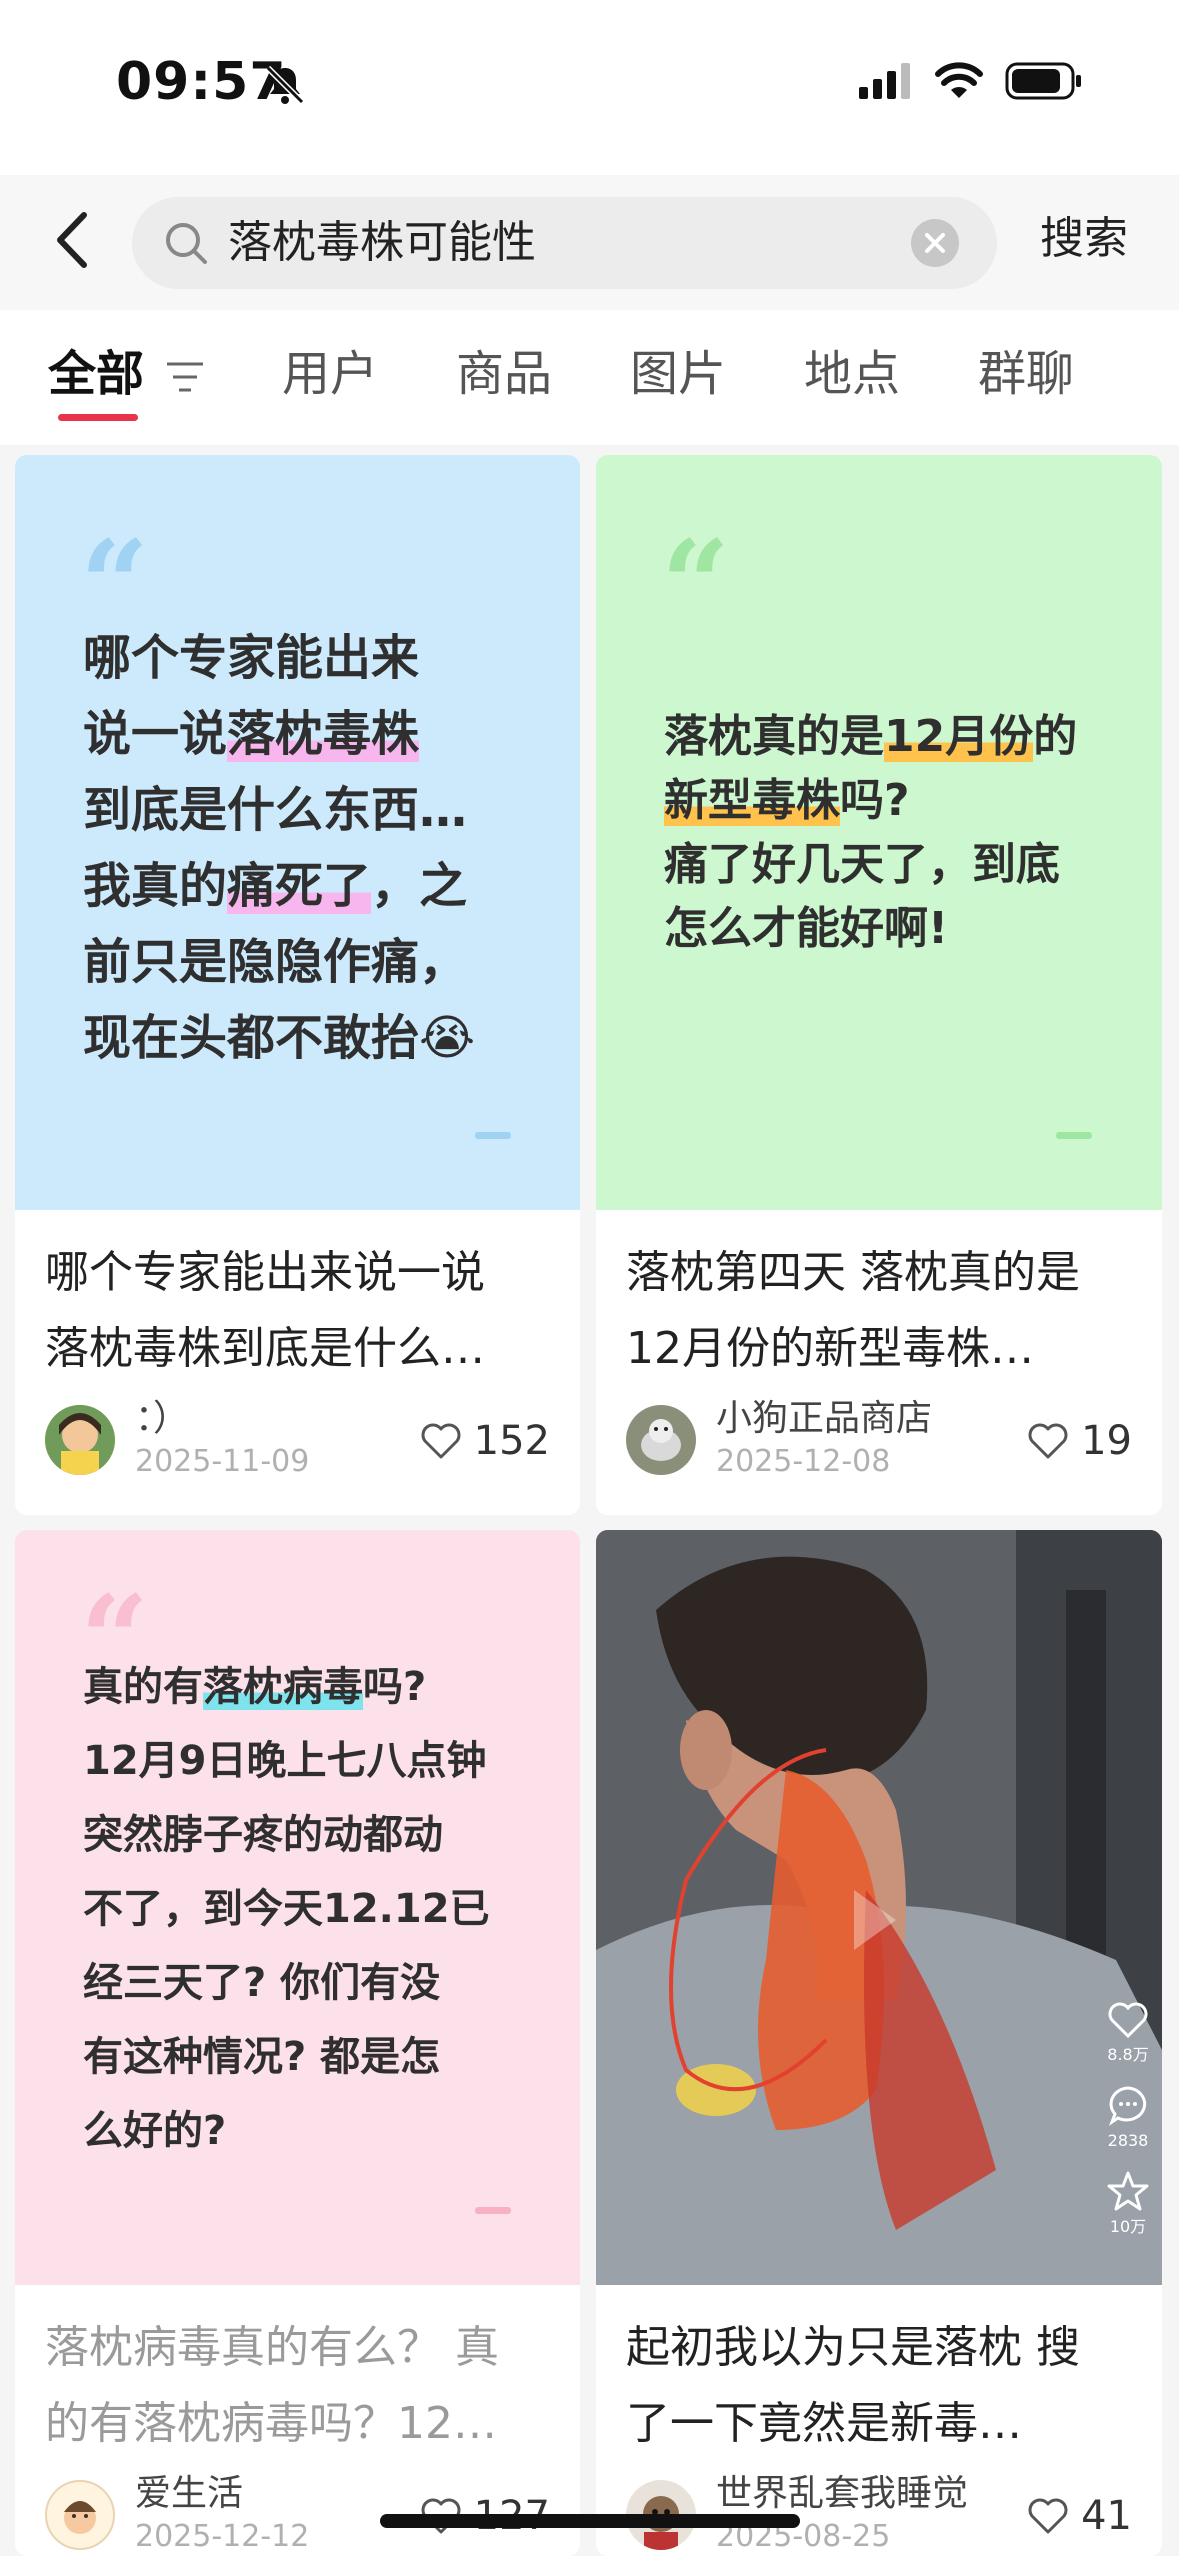 The height and width of the screenshot is (2556, 1179). What do you see at coordinates (1043, 81) in the screenshot?
I see `battery-icon` at bounding box center [1043, 81].